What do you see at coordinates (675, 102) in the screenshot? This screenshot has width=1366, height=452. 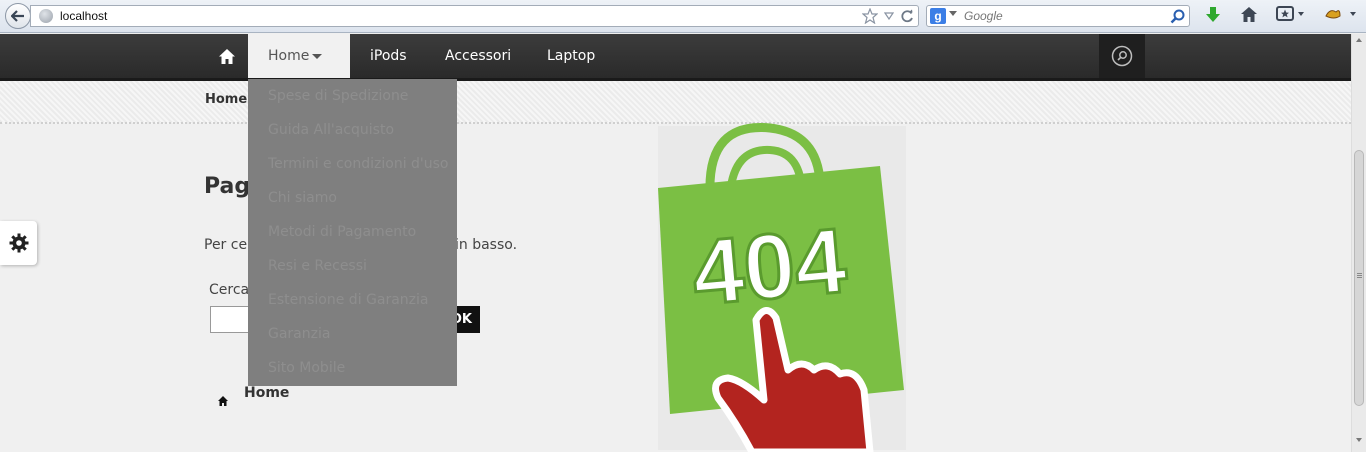 I see `breadcrumb: Home` at bounding box center [675, 102].